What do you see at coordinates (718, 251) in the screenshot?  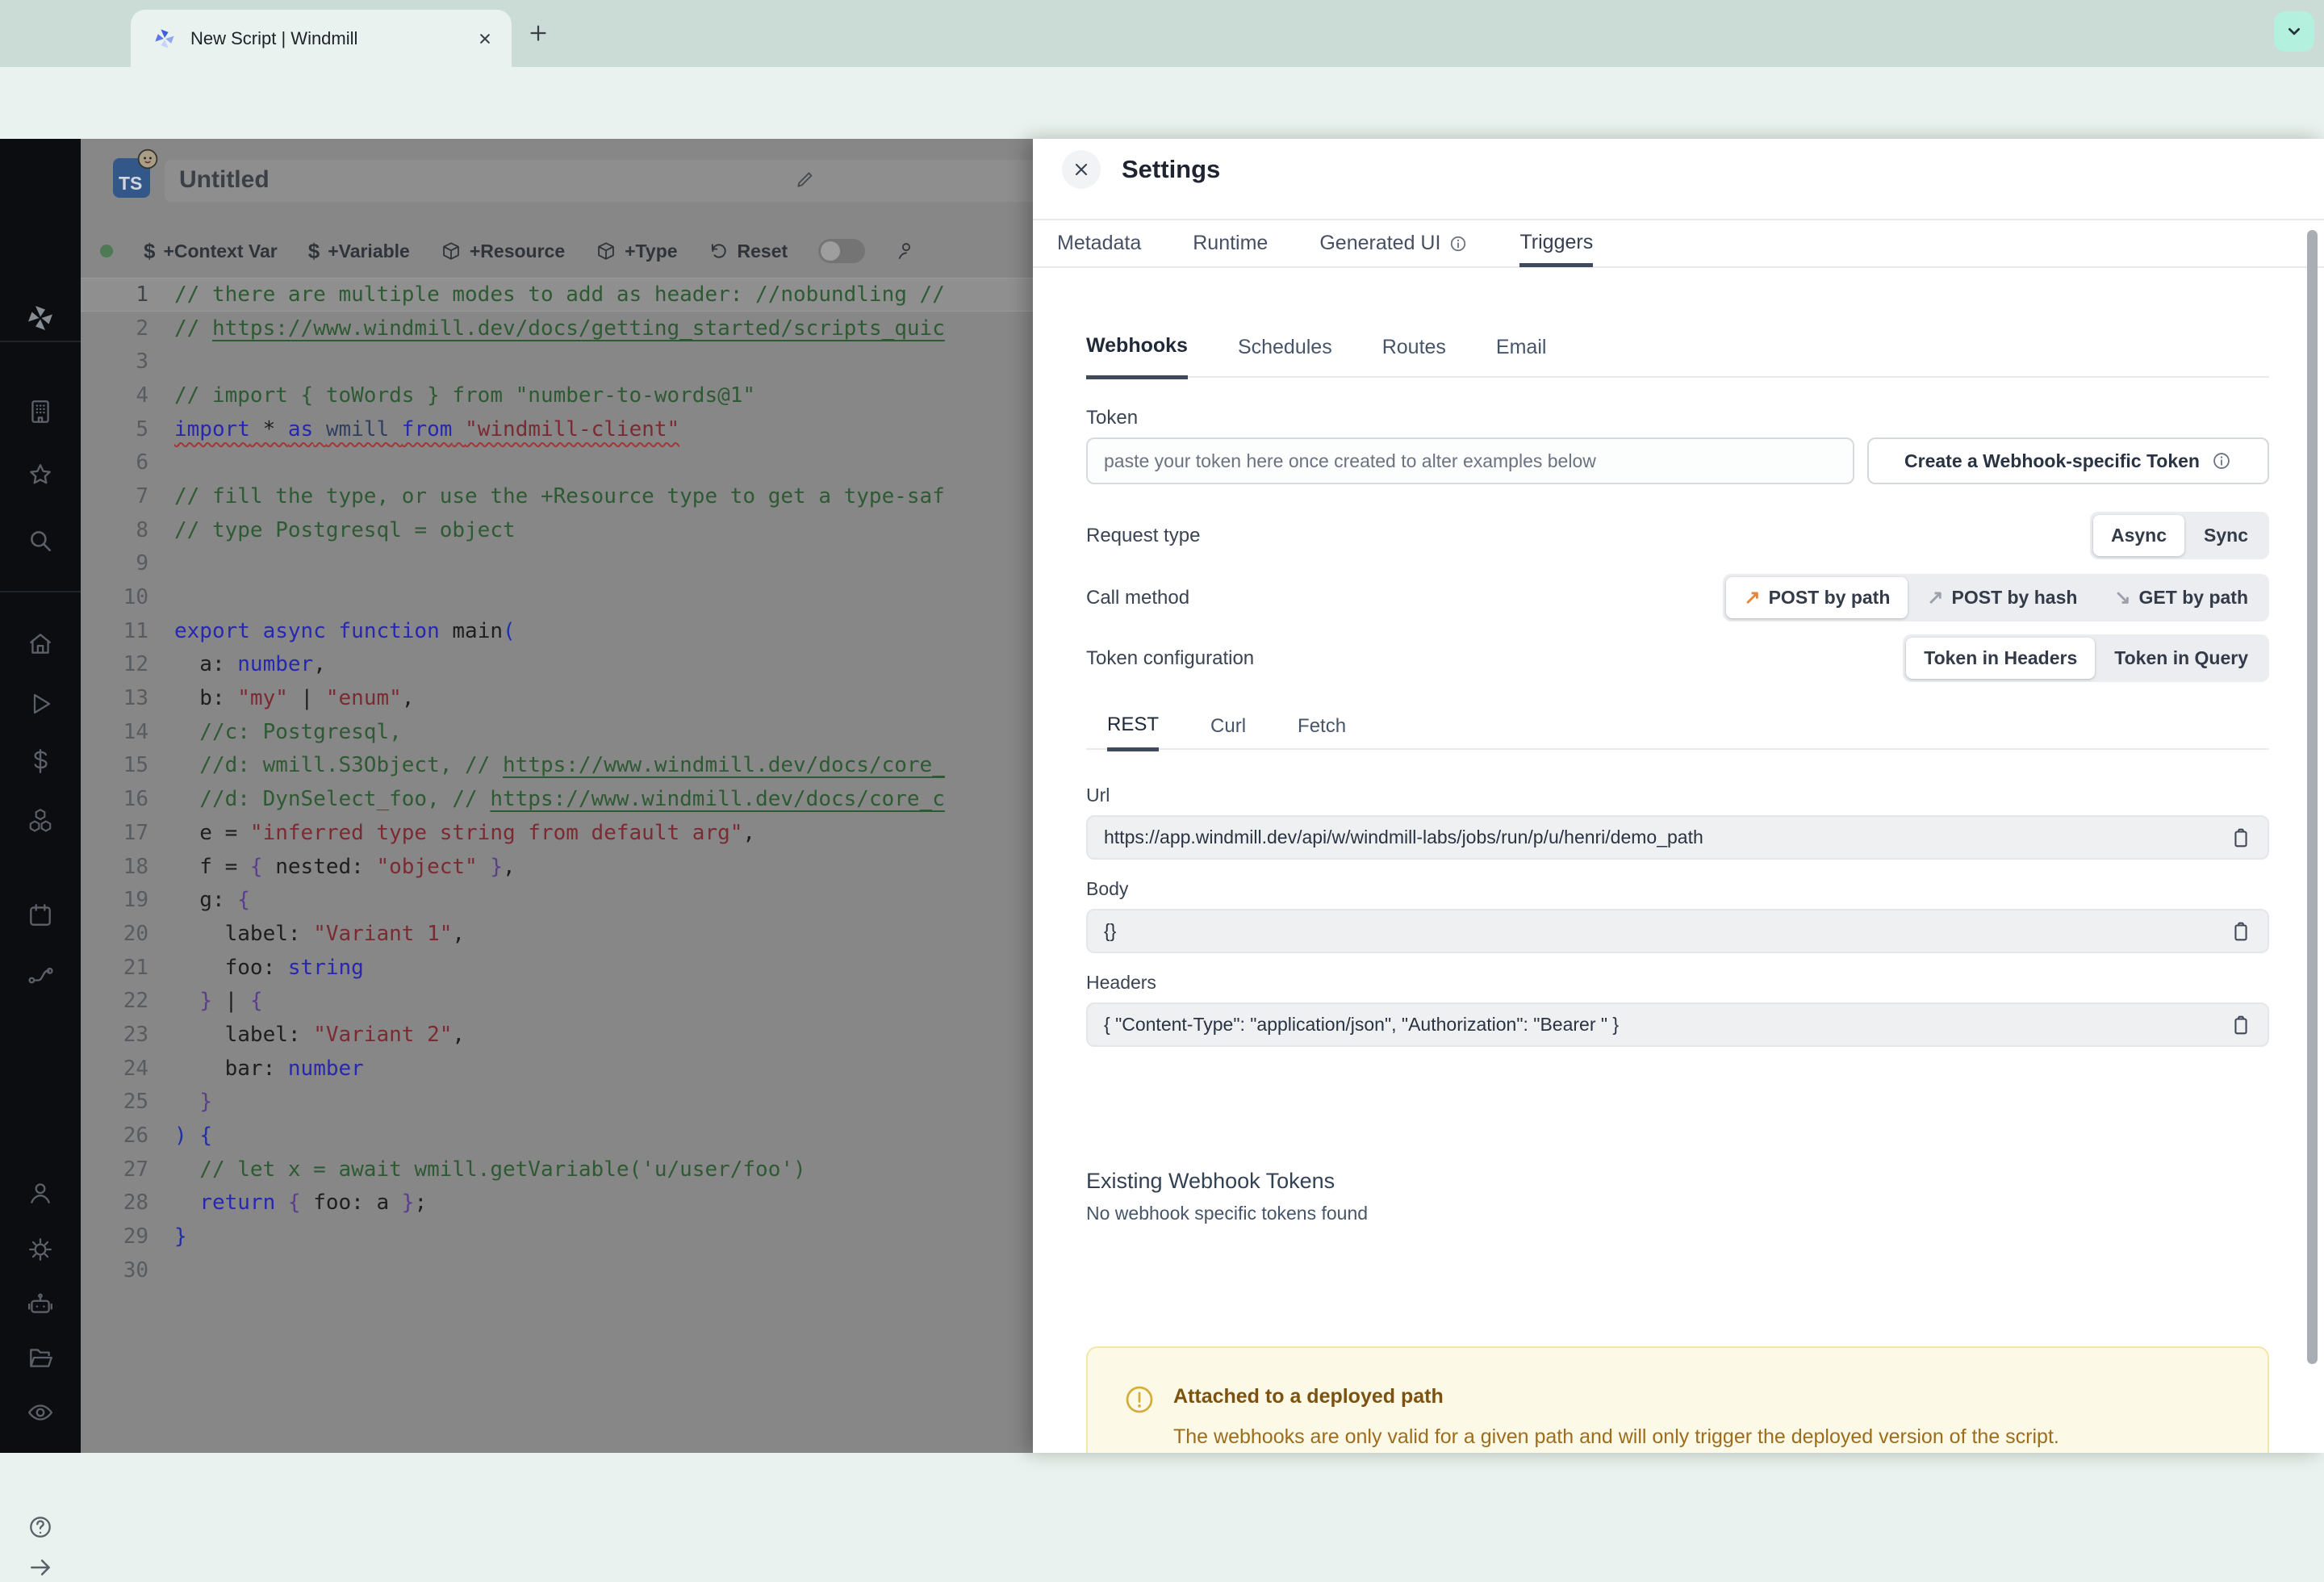 I see `reset-icon` at bounding box center [718, 251].